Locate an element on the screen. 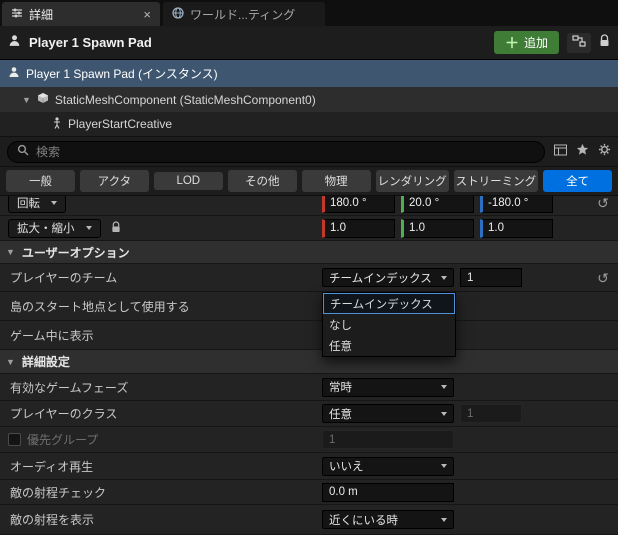  game-phase-label: 有効なゲームフェーズ is located at coordinates (69, 387).